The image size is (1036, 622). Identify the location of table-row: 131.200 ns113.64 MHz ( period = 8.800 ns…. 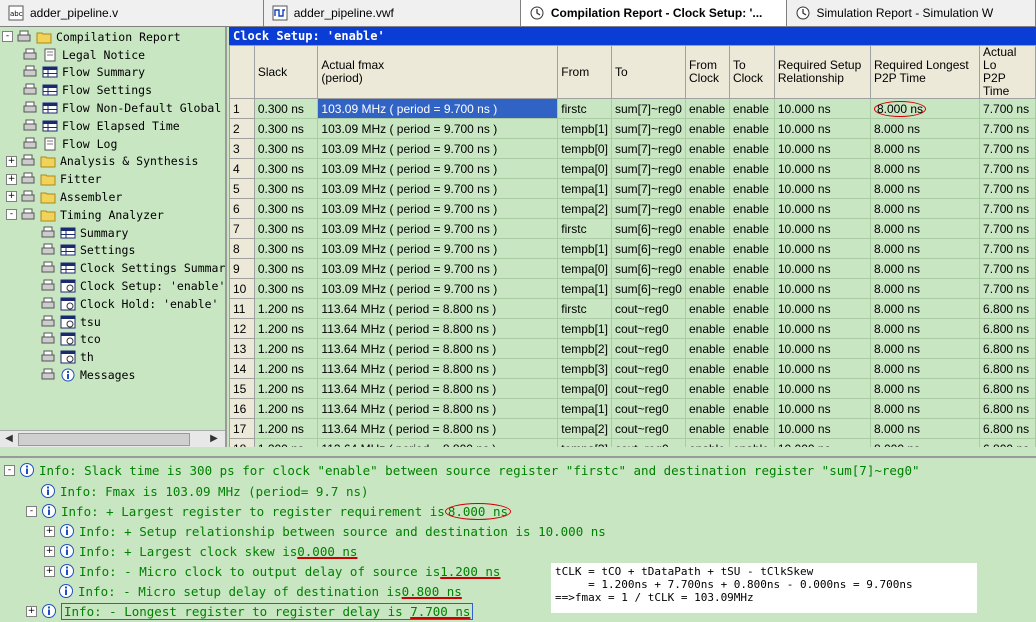
(633, 349).